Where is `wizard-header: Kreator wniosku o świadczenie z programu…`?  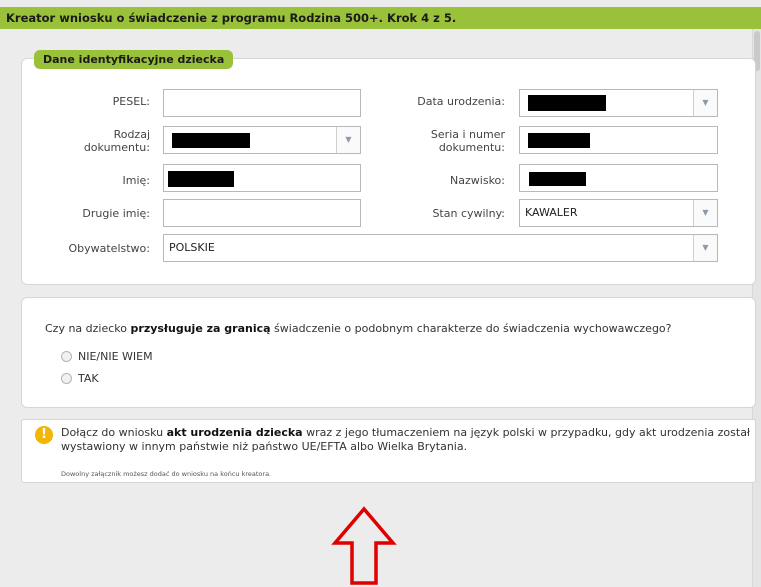 wizard-header: Kreator wniosku o świadczenie z programu… is located at coordinates (380, 18).